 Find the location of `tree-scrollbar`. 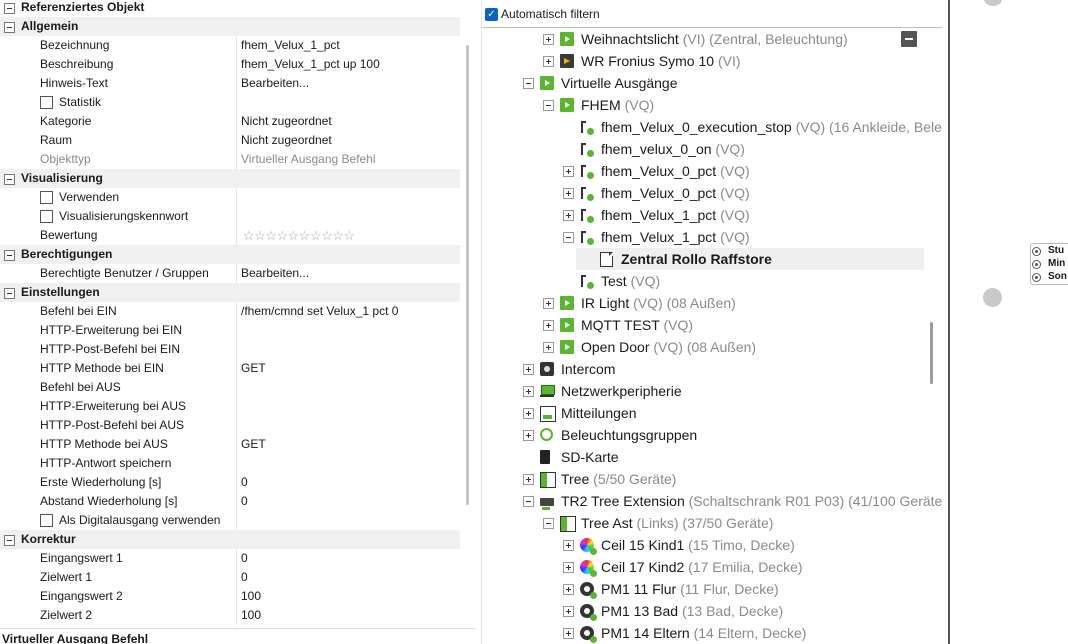

tree-scrollbar is located at coordinates (931, 353).